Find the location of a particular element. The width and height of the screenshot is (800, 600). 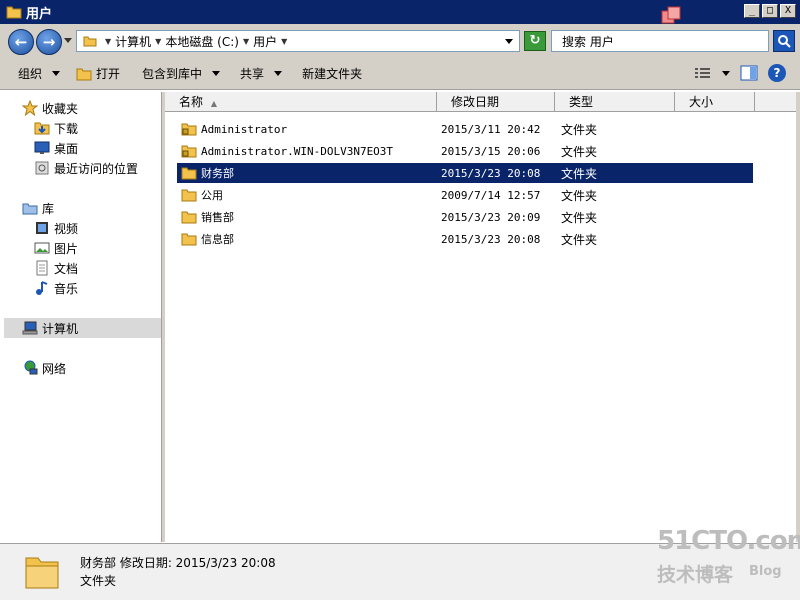

nav-music: 音乐 is located at coordinates (56, 288).